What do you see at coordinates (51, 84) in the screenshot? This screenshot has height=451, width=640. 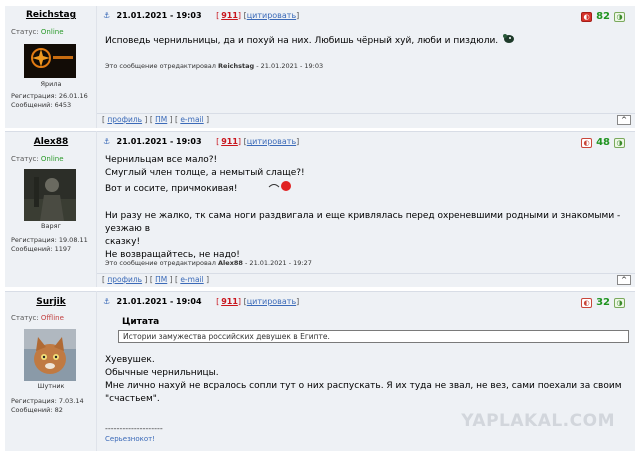 I see `avatar-caption: Ярила` at bounding box center [51, 84].